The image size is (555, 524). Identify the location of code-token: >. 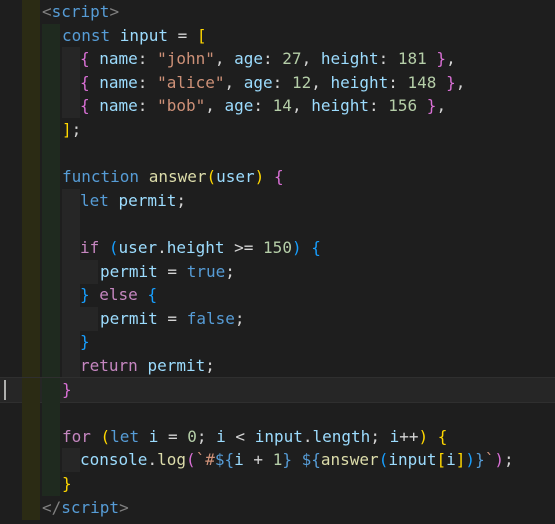
(124, 507).